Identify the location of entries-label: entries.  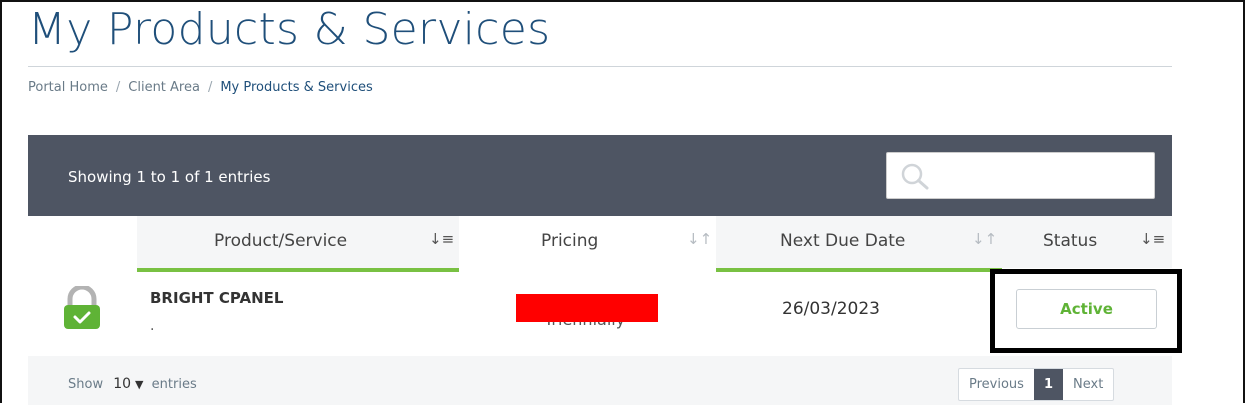
(174, 384).